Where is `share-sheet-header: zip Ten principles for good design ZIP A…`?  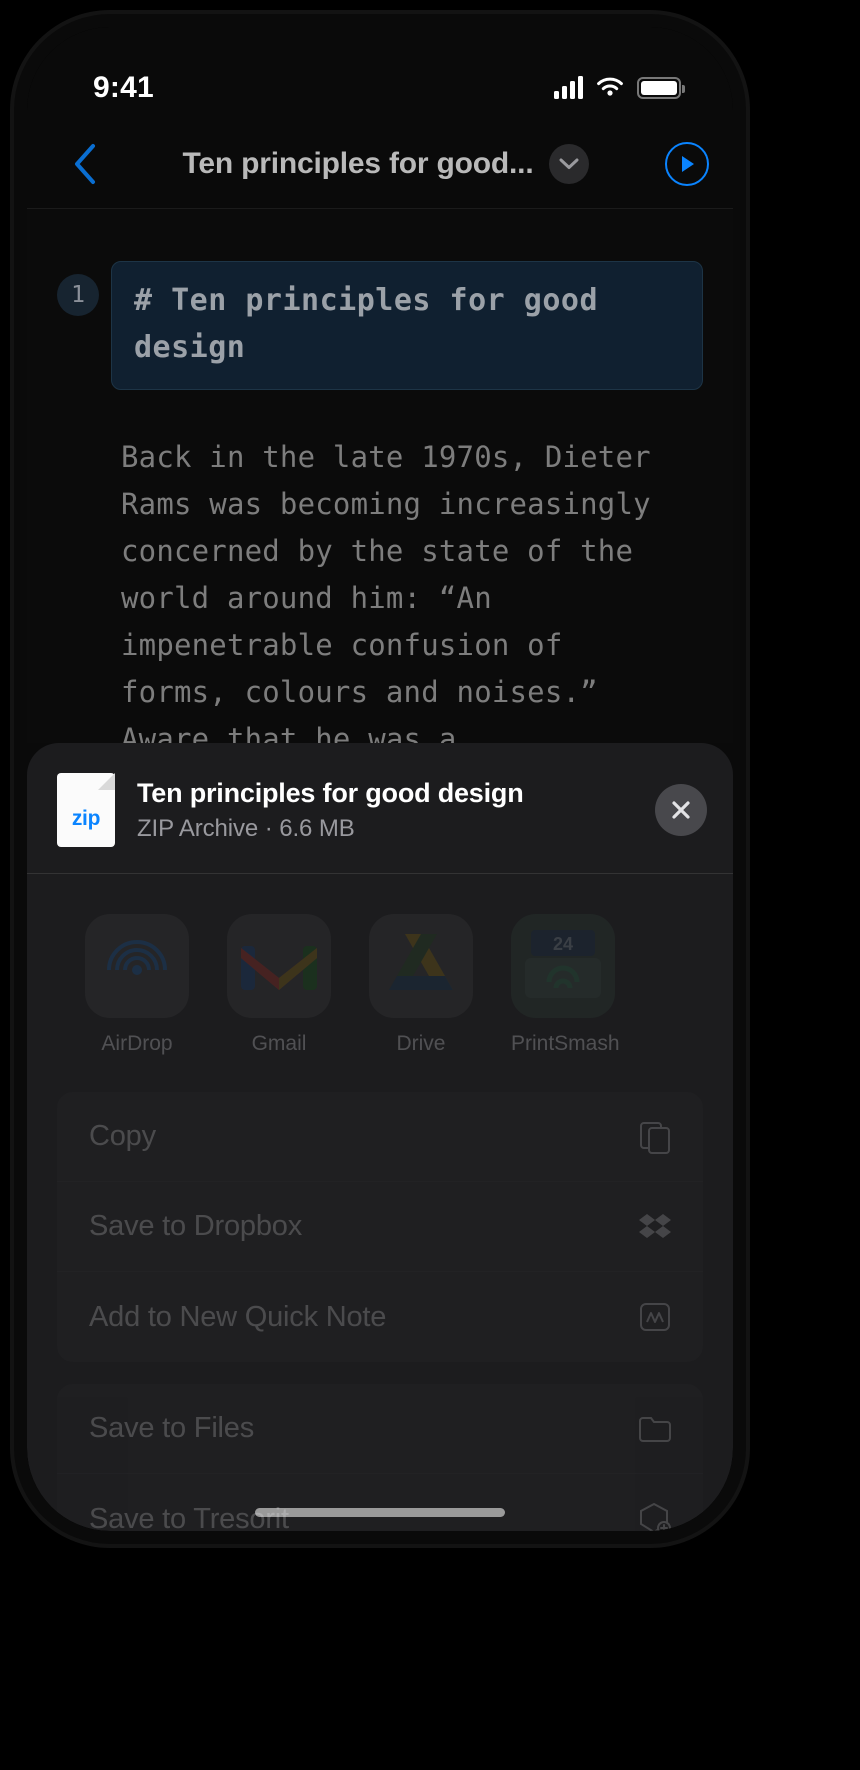
share-sheet-header: zip Ten principles for good design ZIP A… is located at coordinates (380, 808).